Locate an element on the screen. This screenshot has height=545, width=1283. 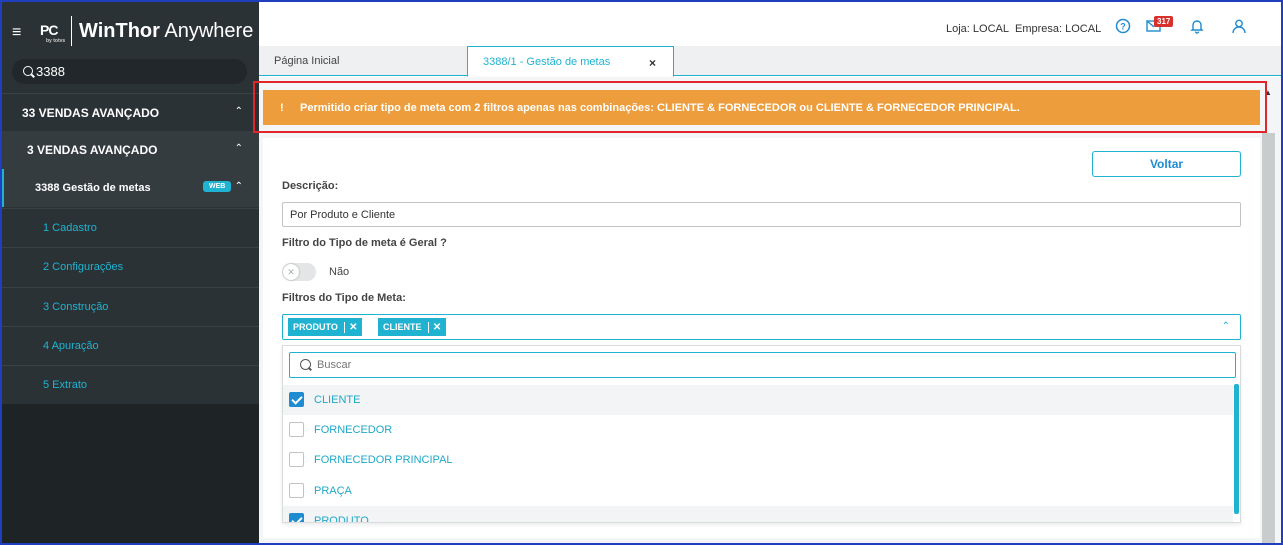
tab-gestao-de-metas: 3388/1 - Gestão de metas × is located at coordinates (570, 61).